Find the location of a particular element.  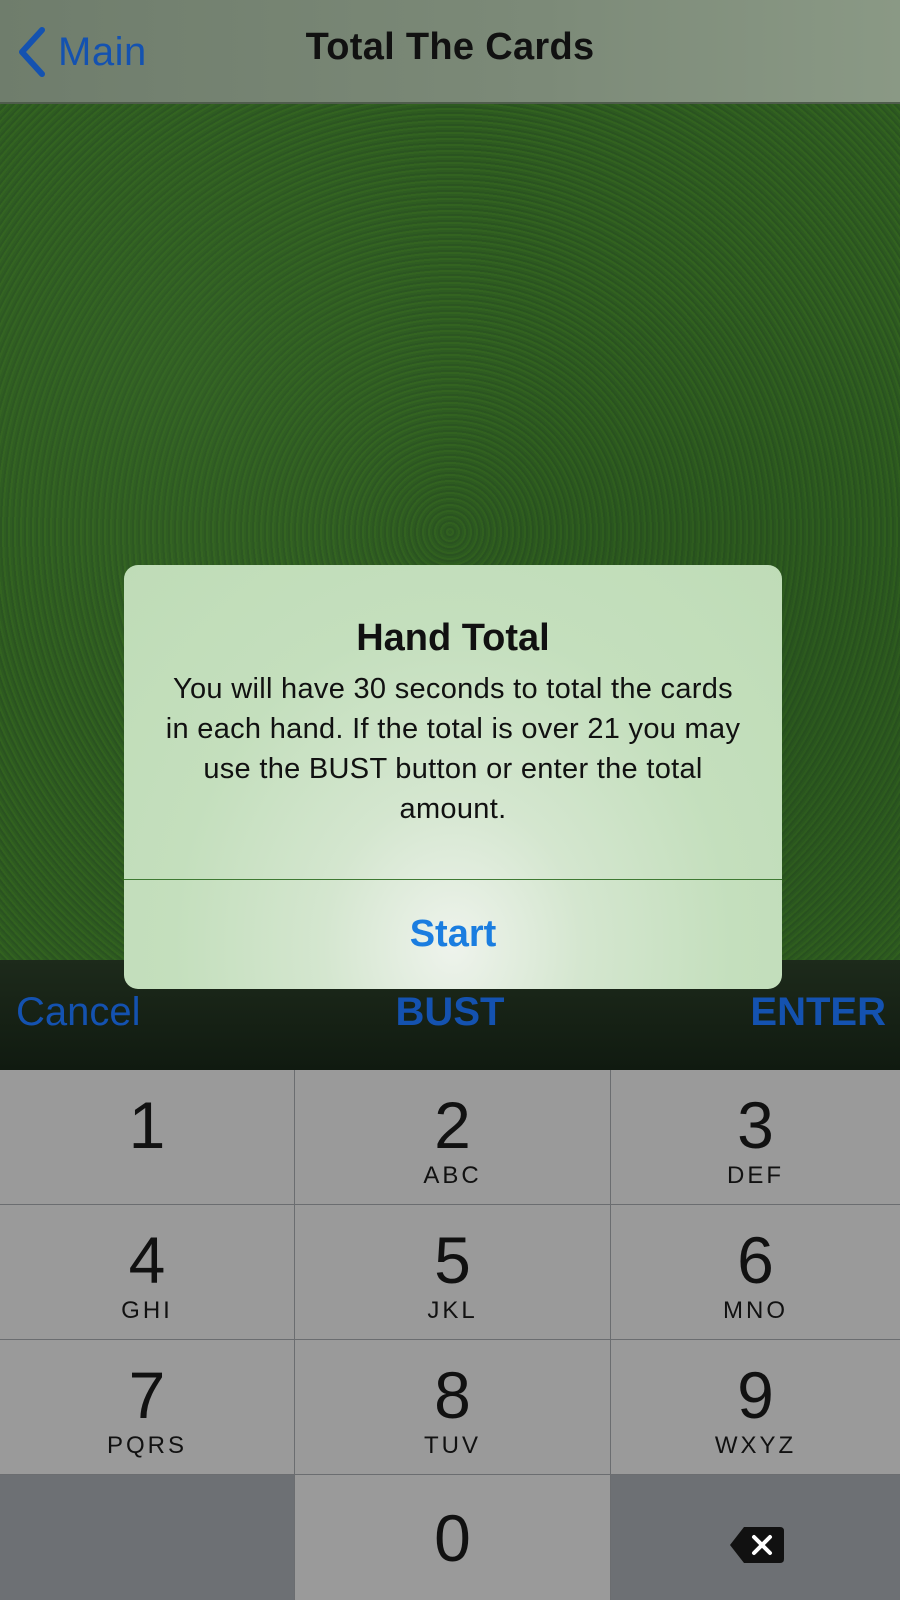

key-9: 9 WXYZ is located at coordinates (755, 1407).